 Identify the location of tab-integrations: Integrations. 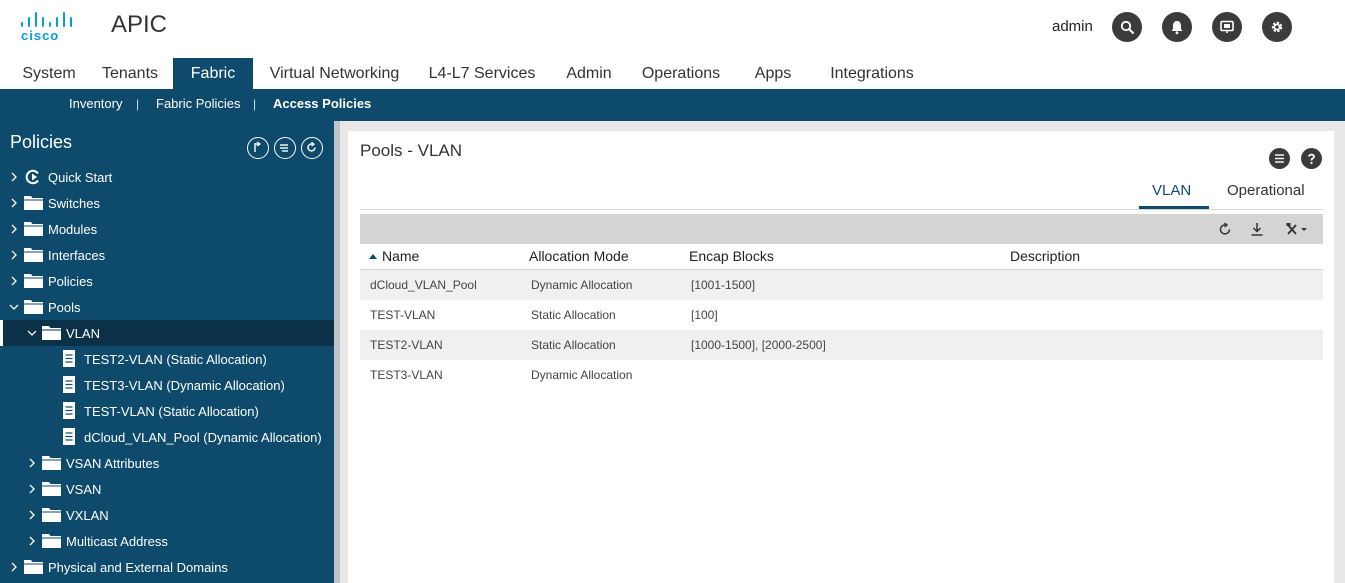
(872, 73).